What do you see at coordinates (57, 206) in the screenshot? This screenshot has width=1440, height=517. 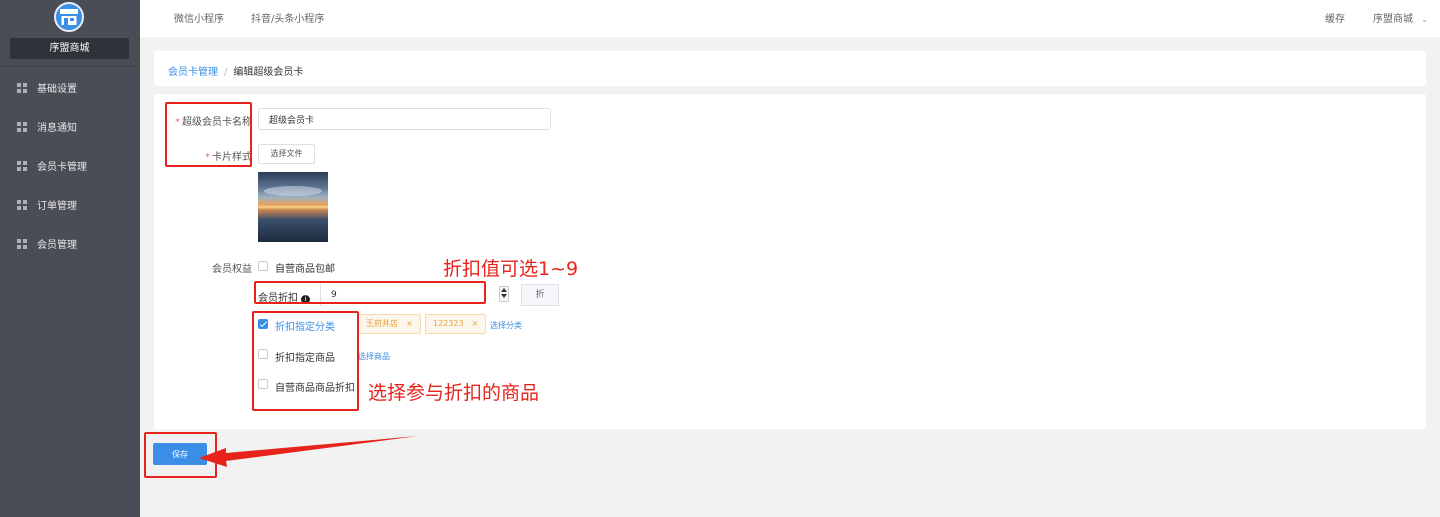 I see `sidebar-item-label: 订单管理` at bounding box center [57, 206].